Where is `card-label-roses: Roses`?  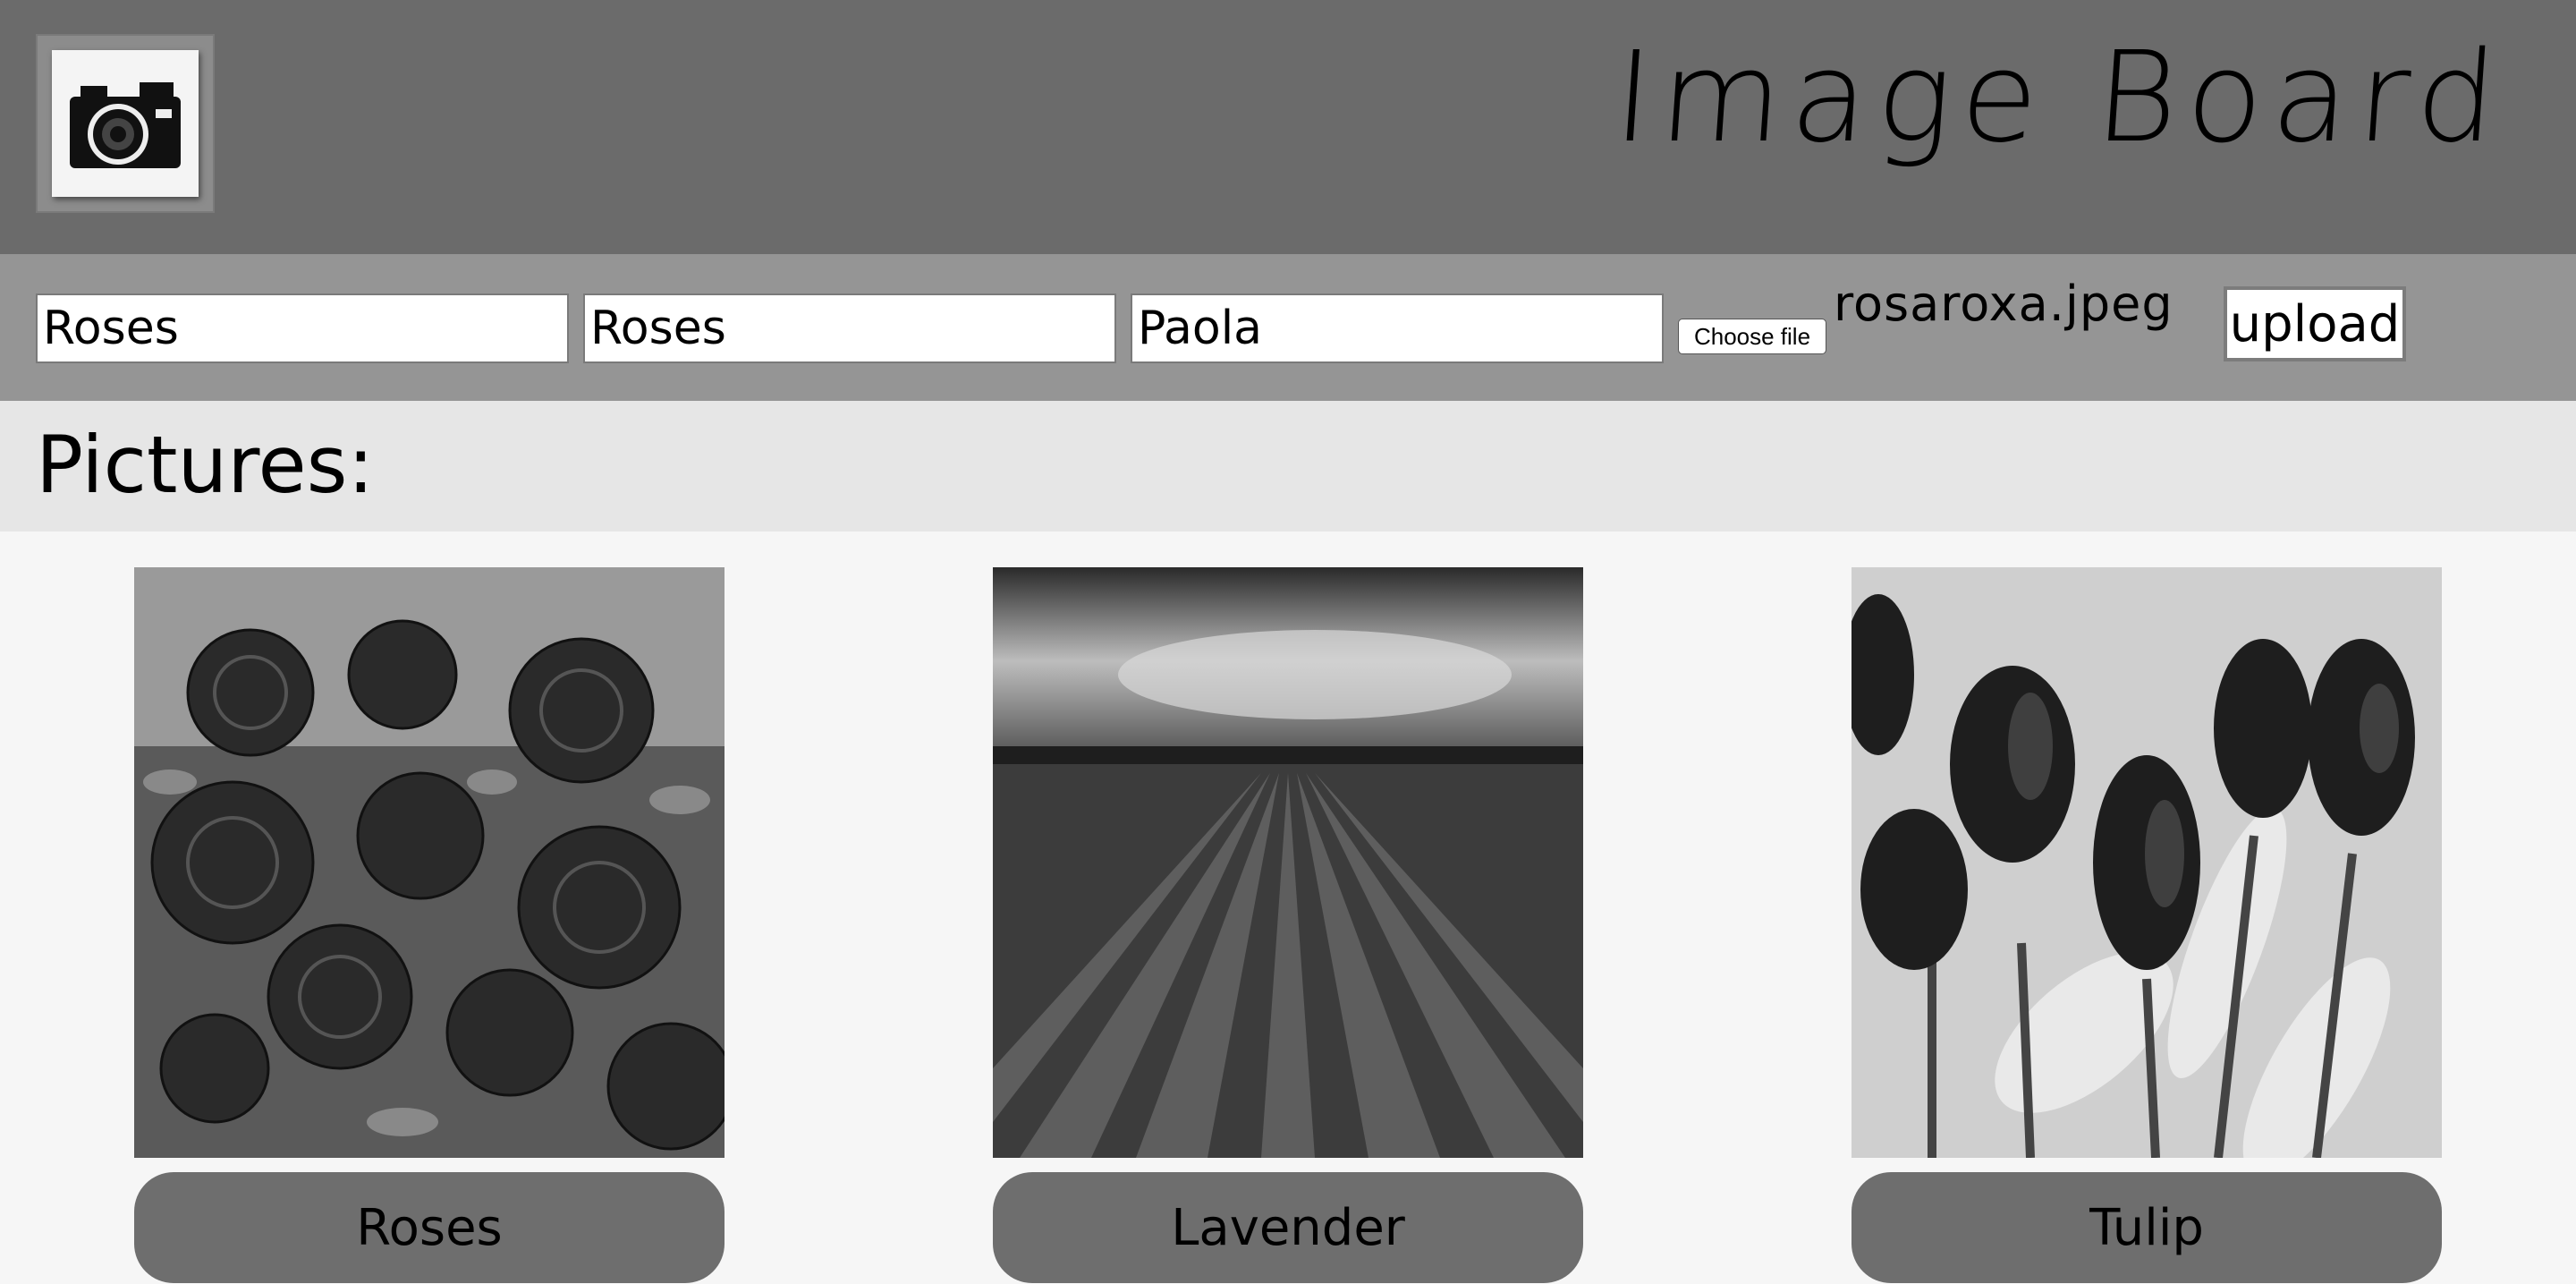 card-label-roses: Roses is located at coordinates (429, 1227).